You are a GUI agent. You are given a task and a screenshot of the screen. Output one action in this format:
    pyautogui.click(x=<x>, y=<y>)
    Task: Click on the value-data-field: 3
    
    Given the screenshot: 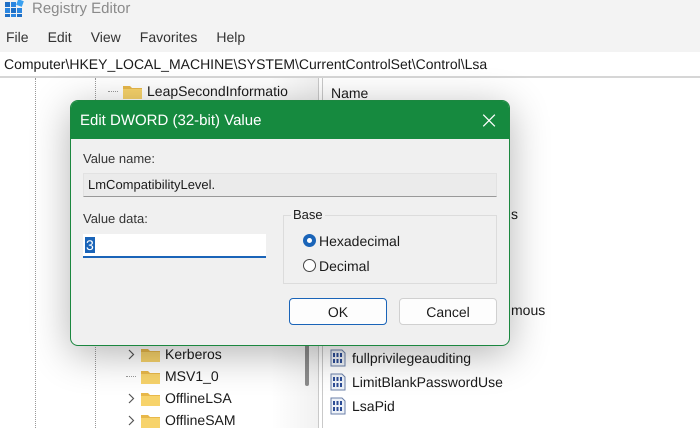 What is the action you would take?
    pyautogui.click(x=174, y=246)
    